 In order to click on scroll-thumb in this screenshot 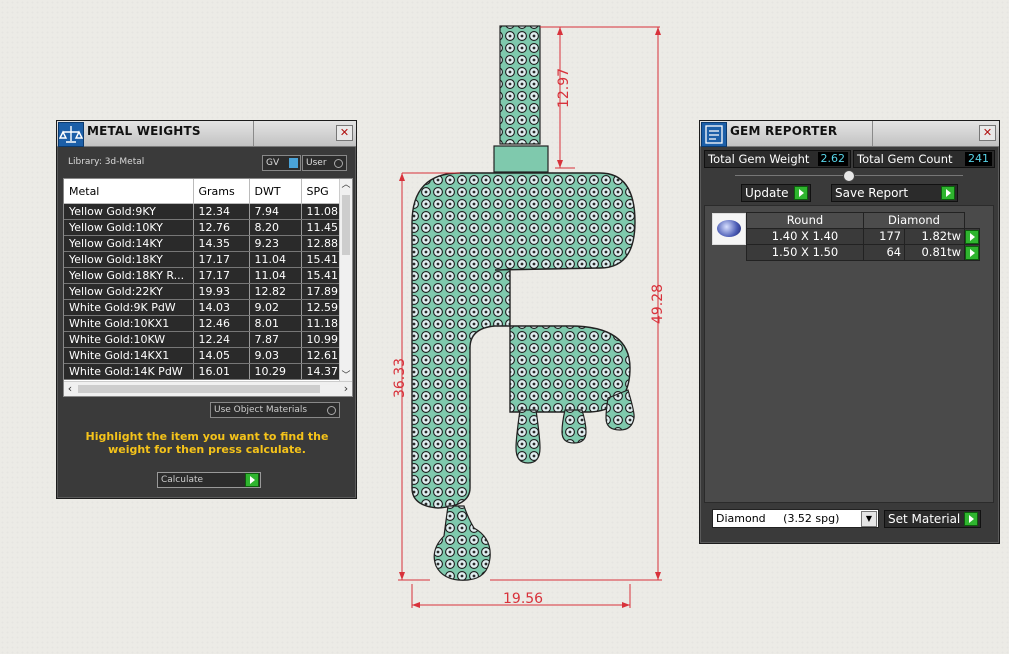, I will do `click(346, 225)`.